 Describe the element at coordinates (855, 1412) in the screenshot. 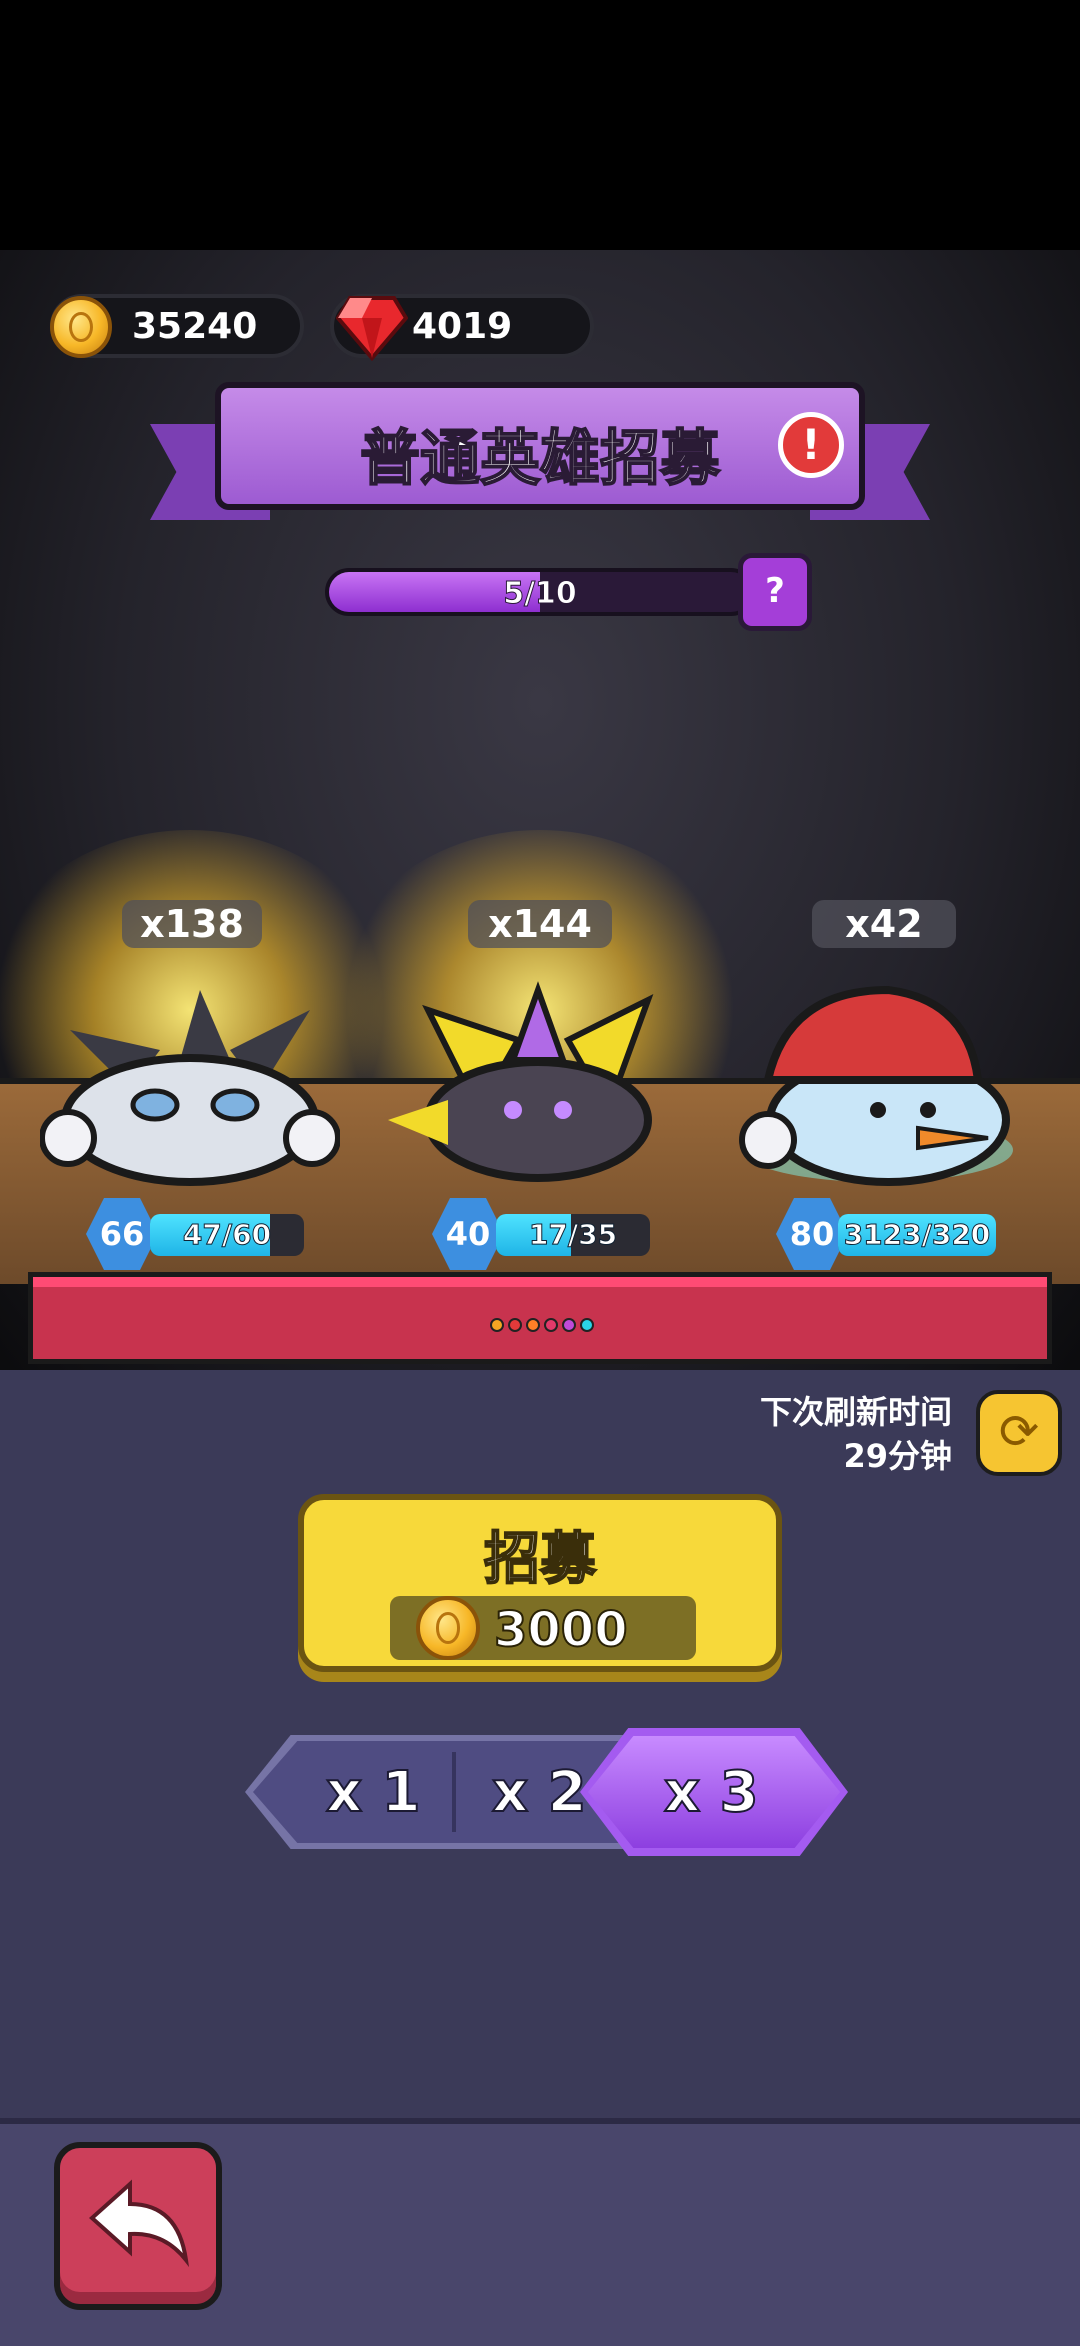

I see `refresh-label: 下次刷新时间` at that location.